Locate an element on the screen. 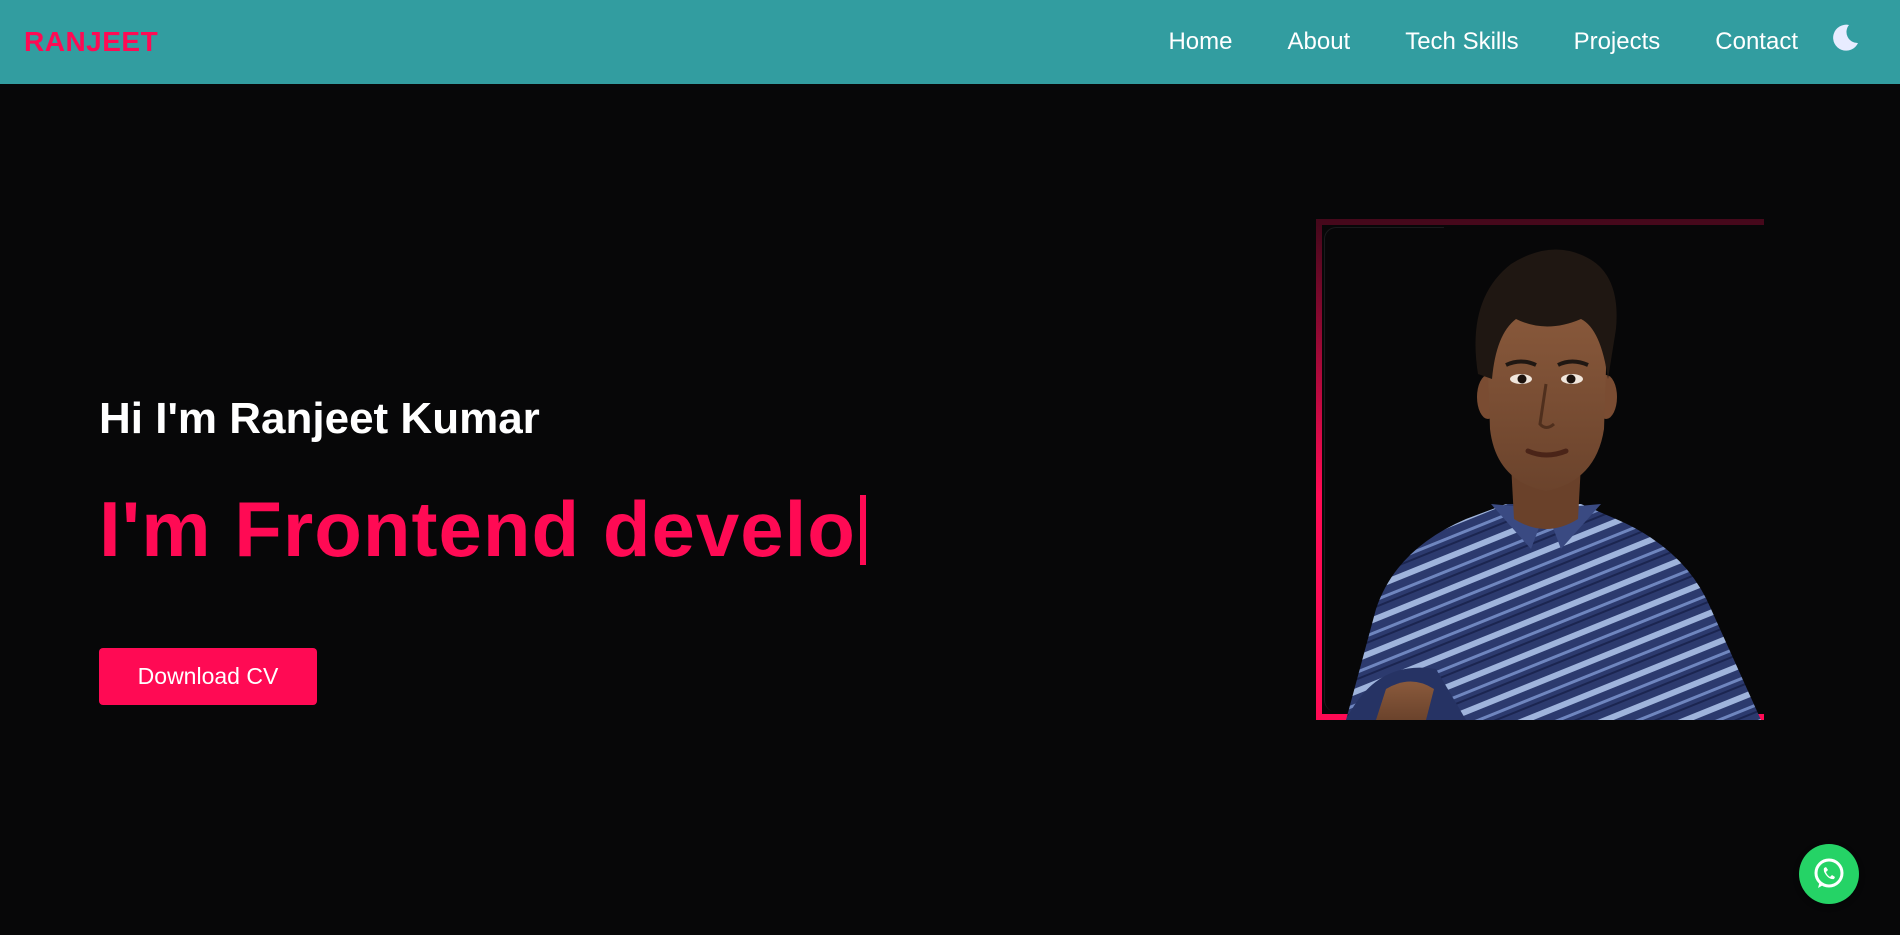 The width and height of the screenshot is (1900, 935). hero-role-line: I'm Frontend develo is located at coordinates (482, 529).